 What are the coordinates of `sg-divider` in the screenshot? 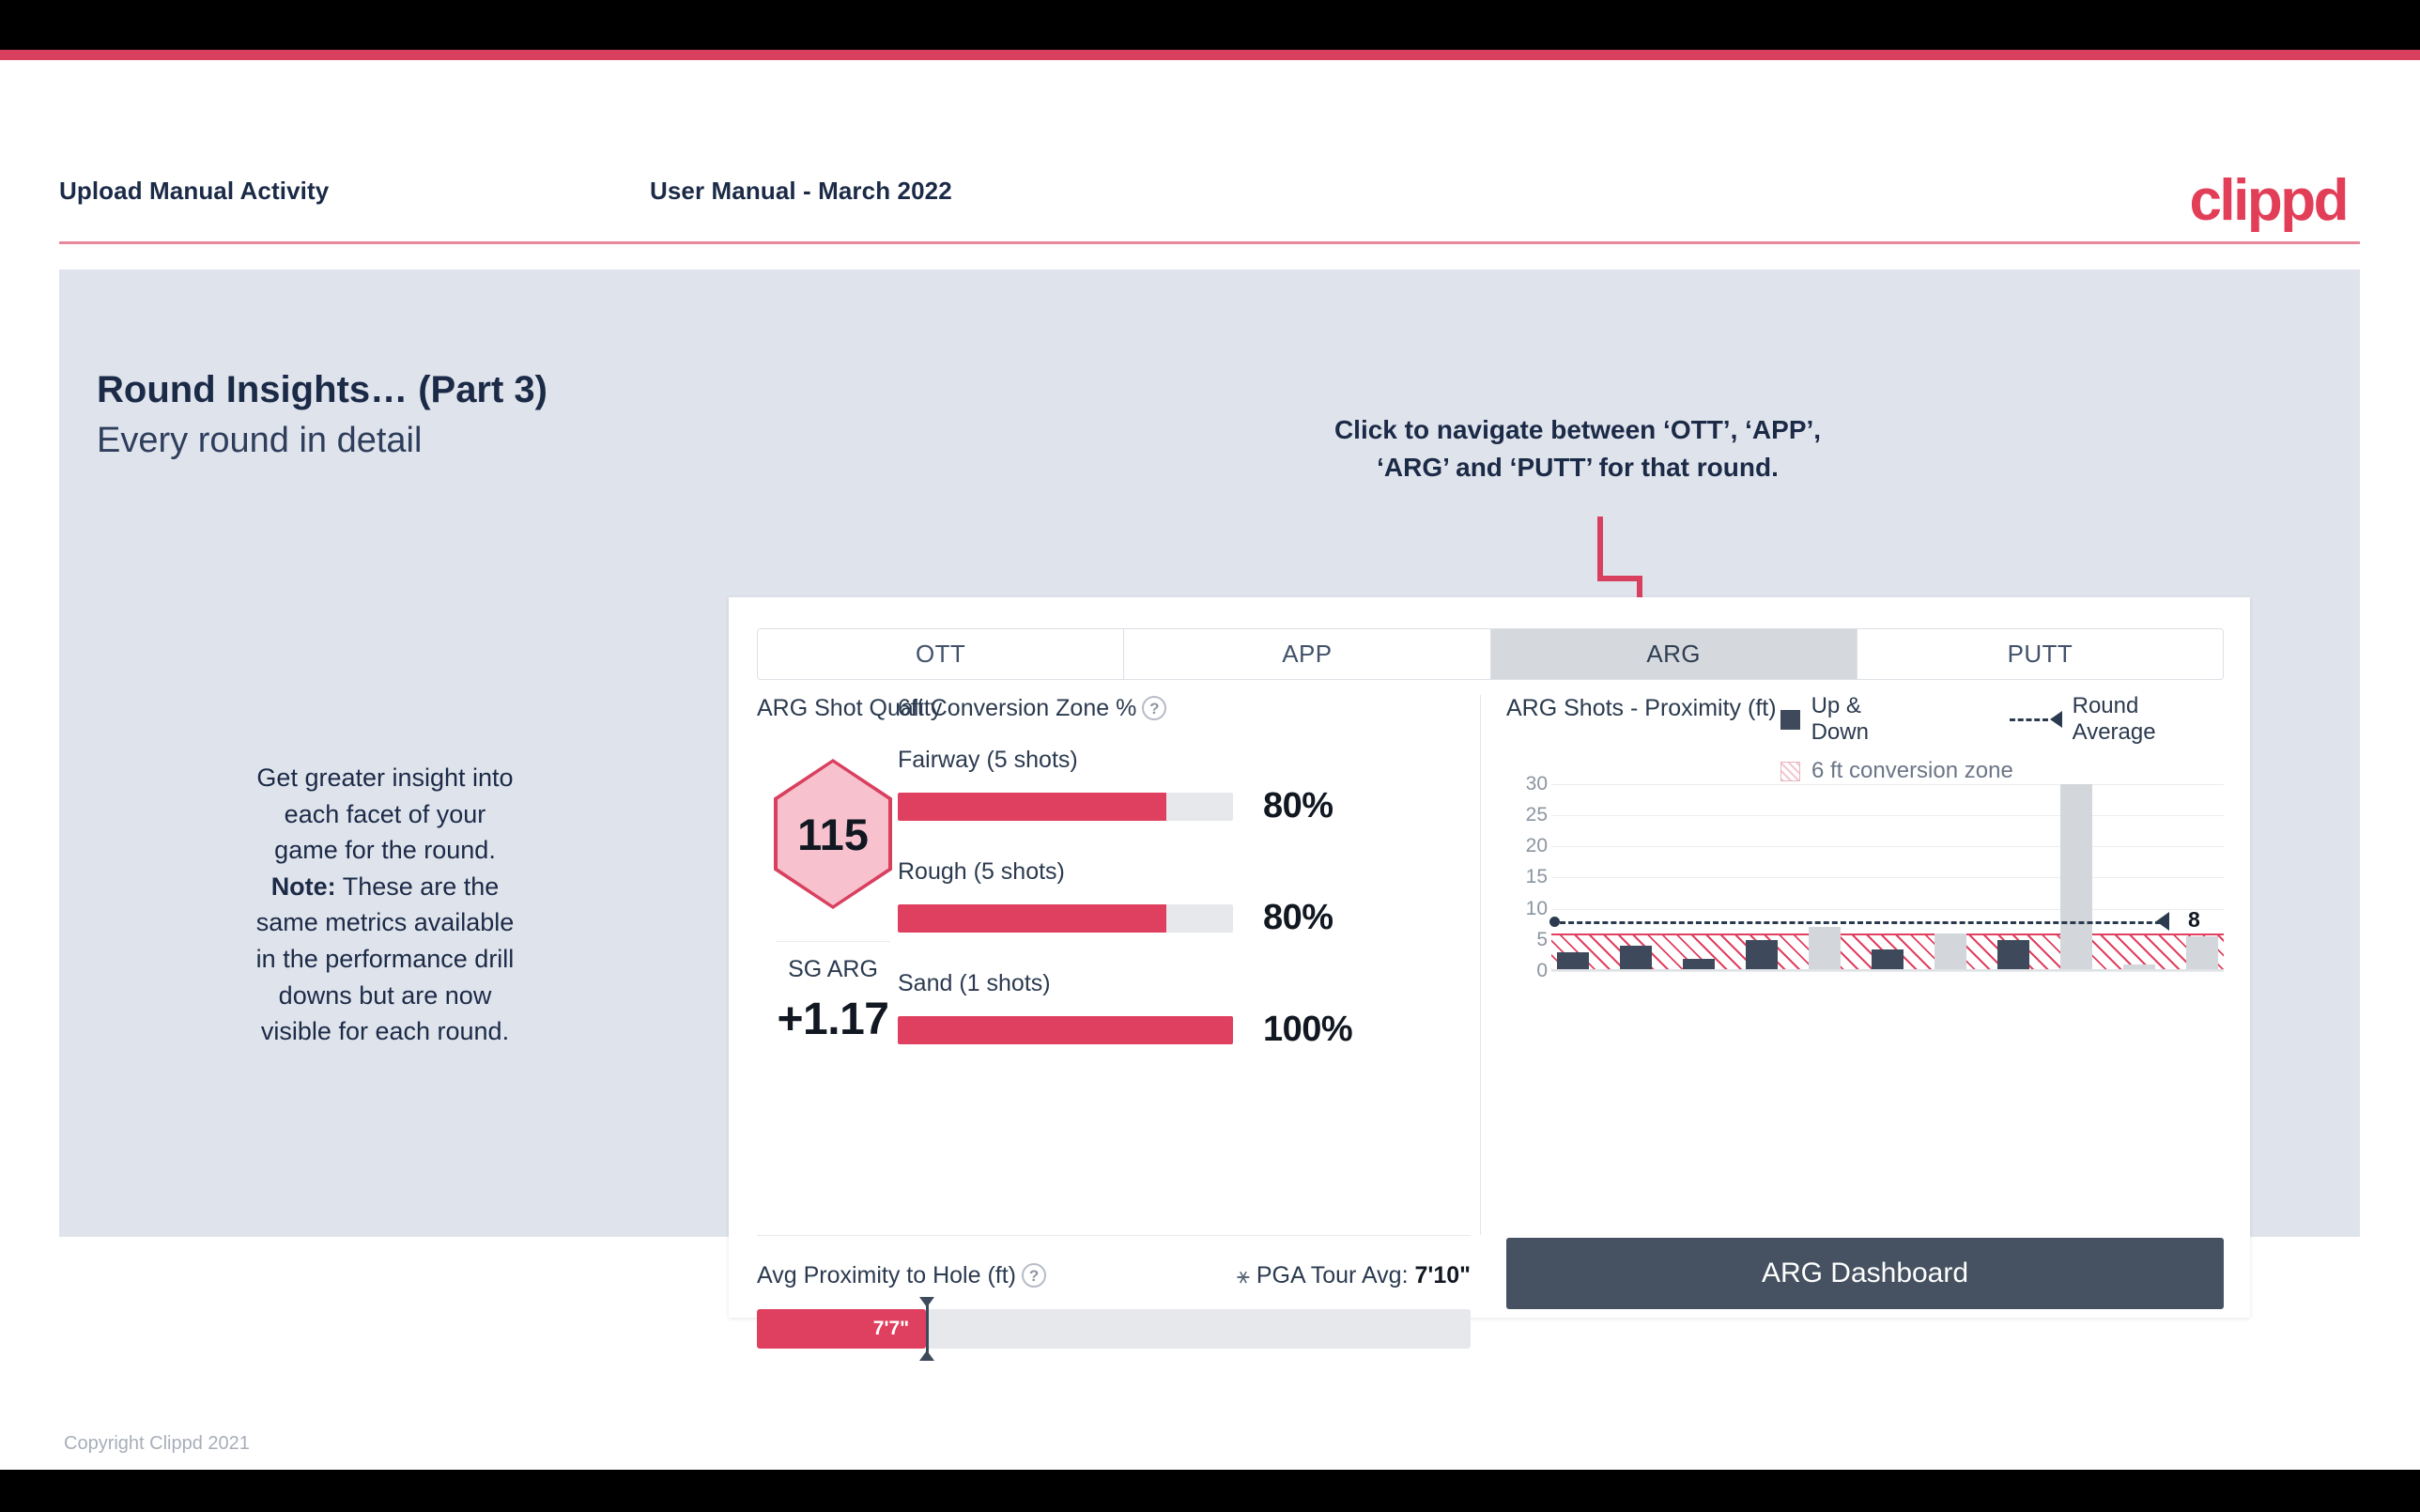 It's located at (833, 942).